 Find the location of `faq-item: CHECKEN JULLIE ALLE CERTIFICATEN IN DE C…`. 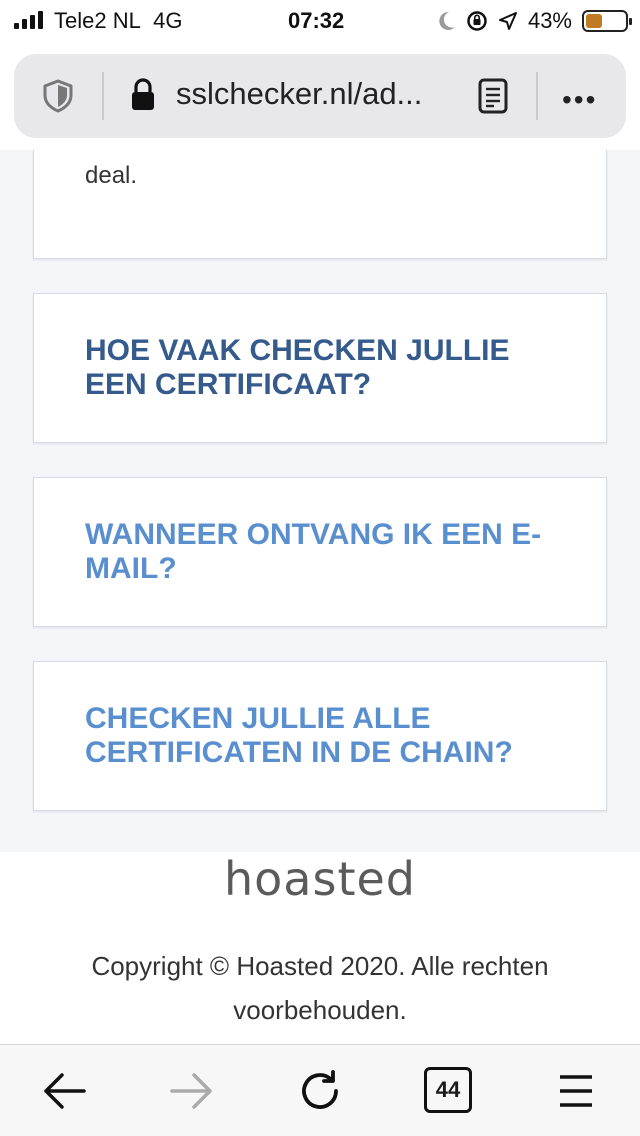

faq-item: CHECKEN JULLIE ALLE CERTIFICATEN IN DE C… is located at coordinates (320, 736).